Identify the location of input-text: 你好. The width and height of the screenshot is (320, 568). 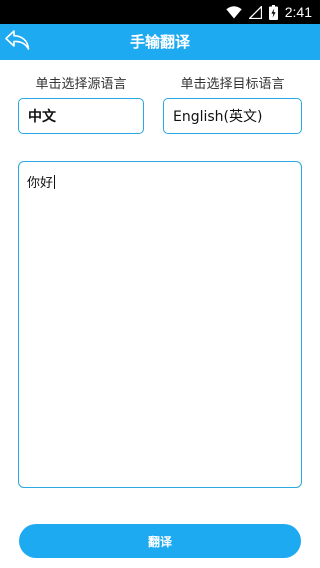
(40, 183).